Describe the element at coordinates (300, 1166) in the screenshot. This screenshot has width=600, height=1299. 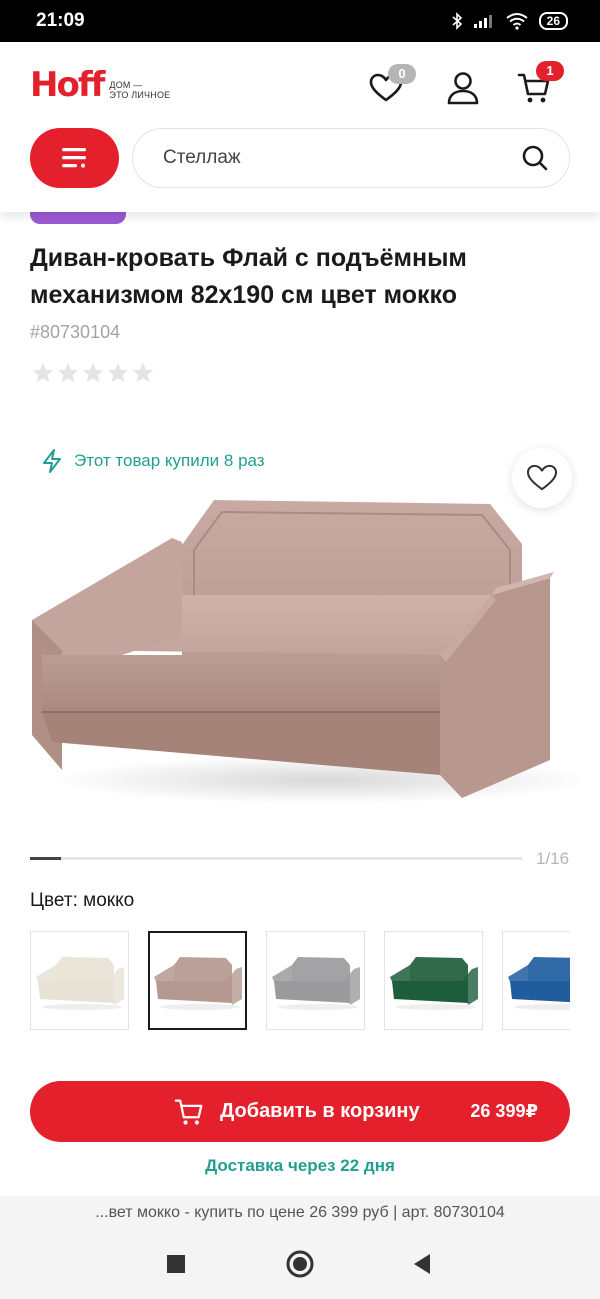
I see `delivery-info: Доставка через 22 дня` at that location.